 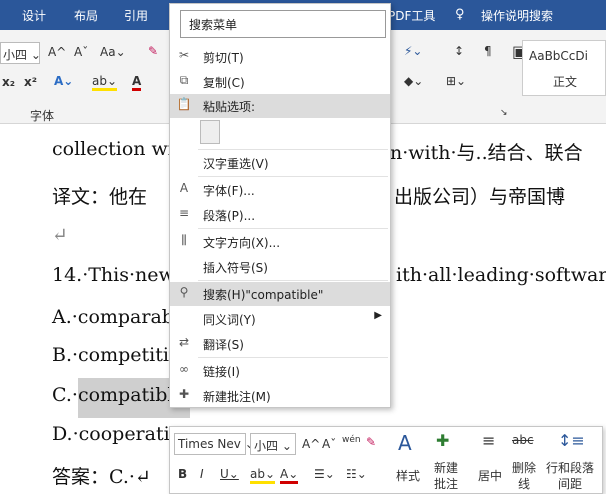 What do you see at coordinates (184, 394) in the screenshot?
I see `comment-icon: ✚` at bounding box center [184, 394].